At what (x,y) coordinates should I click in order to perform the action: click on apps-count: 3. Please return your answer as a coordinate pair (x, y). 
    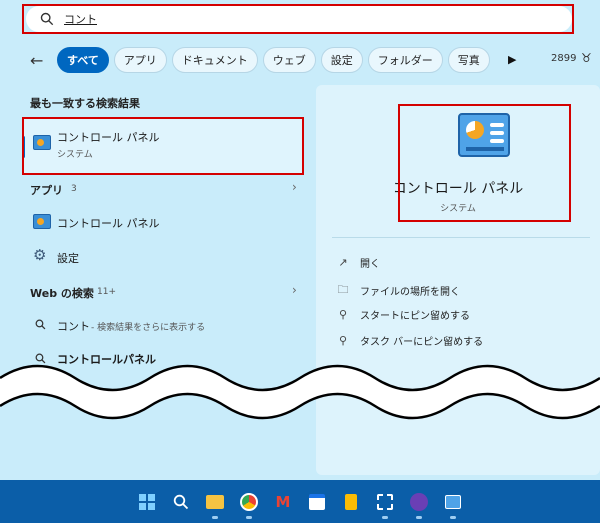
    Looking at the image, I should click on (74, 189).